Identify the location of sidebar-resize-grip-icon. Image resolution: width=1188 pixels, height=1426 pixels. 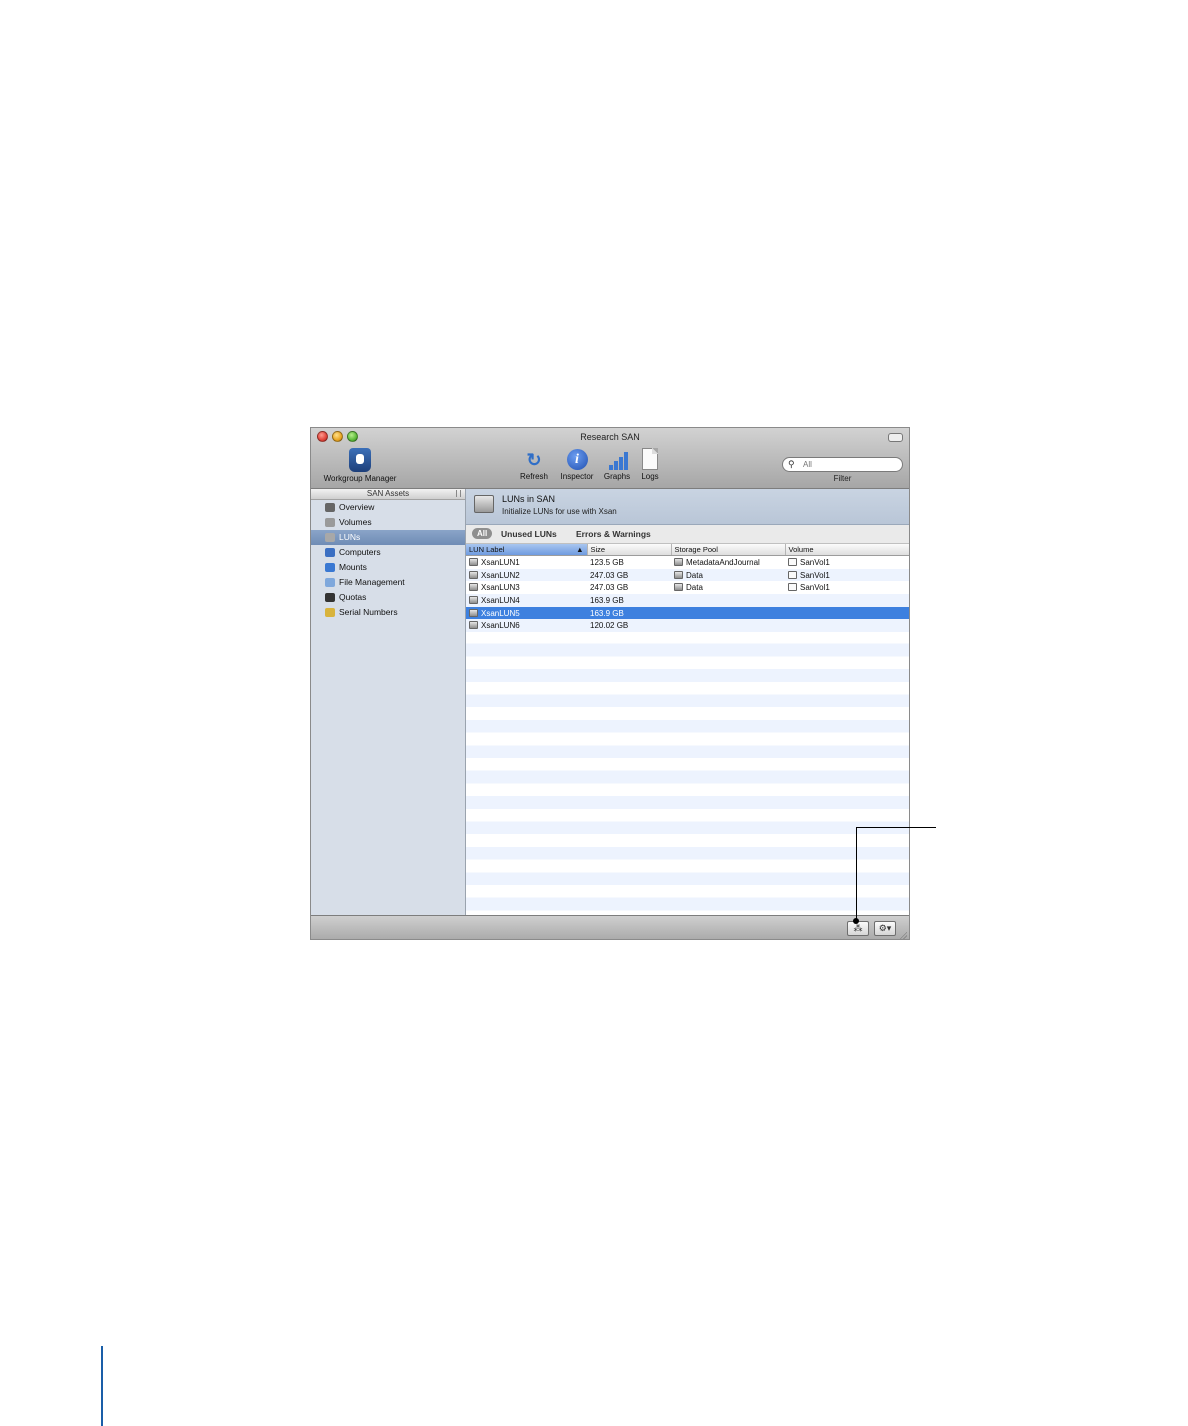
(458, 493).